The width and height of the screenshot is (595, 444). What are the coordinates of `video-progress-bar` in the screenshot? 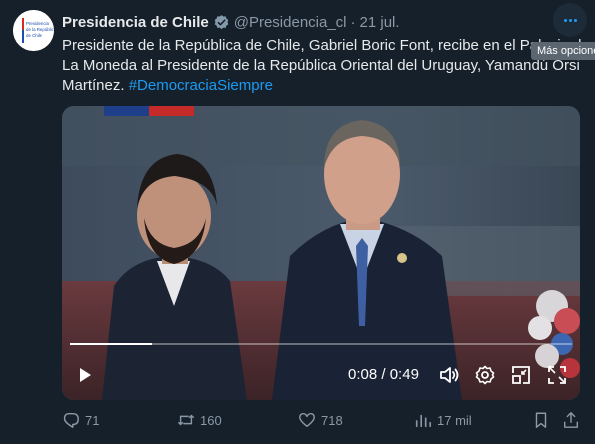 It's located at (321, 344).